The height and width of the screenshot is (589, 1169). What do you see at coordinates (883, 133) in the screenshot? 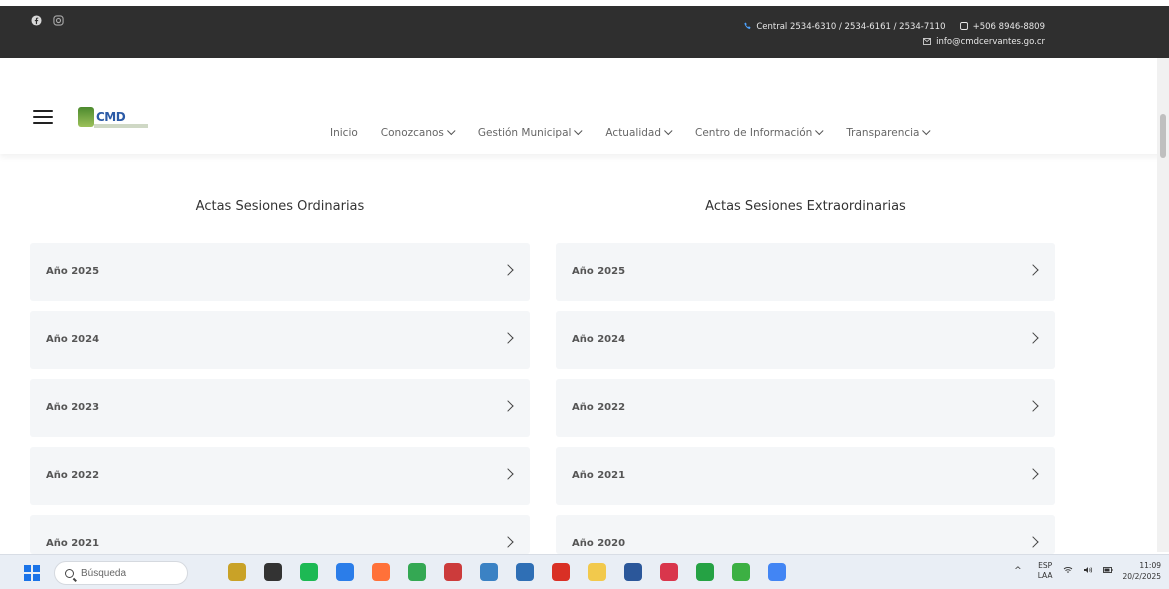
I see `nav-label: Transparencia` at bounding box center [883, 133].